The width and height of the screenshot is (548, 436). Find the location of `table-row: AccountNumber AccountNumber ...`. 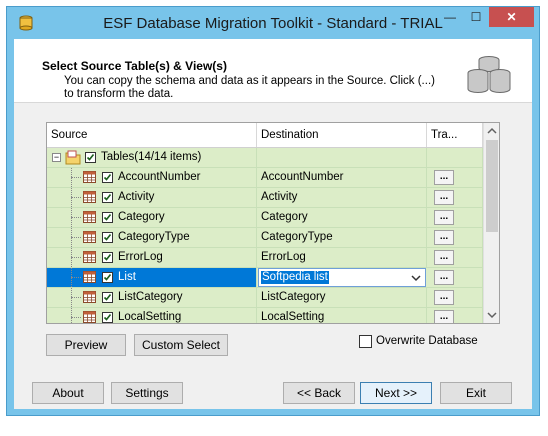

table-row: AccountNumber AccountNumber ... is located at coordinates (265, 178).